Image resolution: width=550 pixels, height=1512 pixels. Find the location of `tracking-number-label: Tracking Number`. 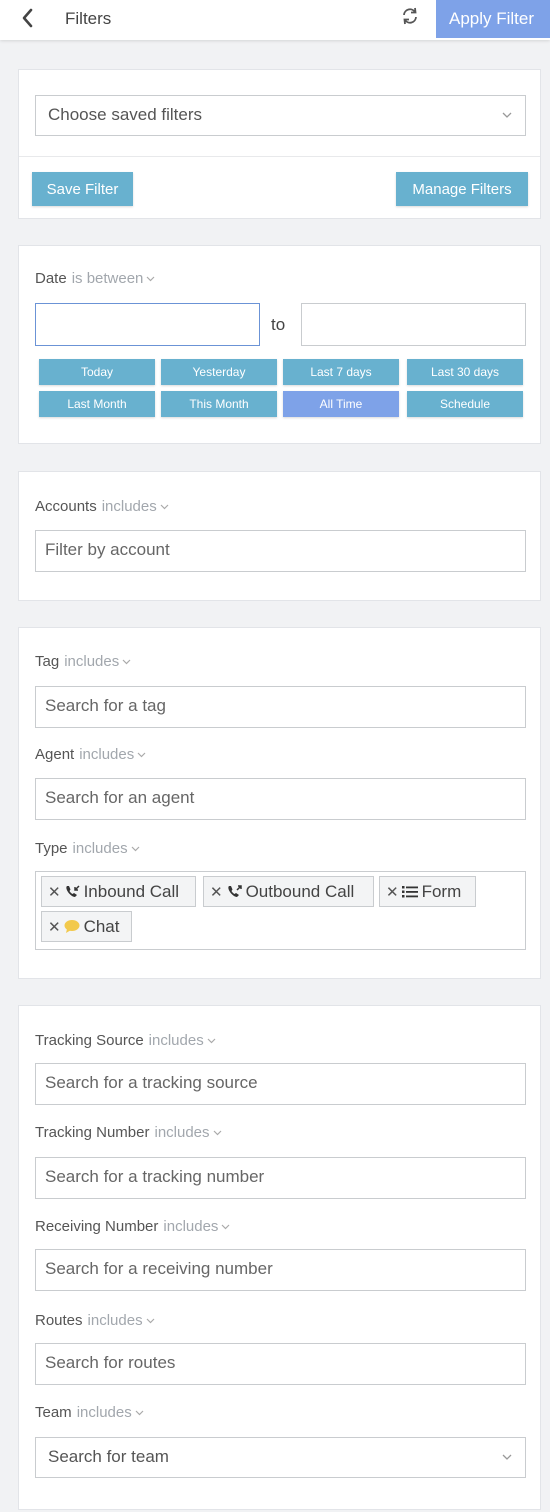

tracking-number-label: Tracking Number is located at coordinates (92, 1132).